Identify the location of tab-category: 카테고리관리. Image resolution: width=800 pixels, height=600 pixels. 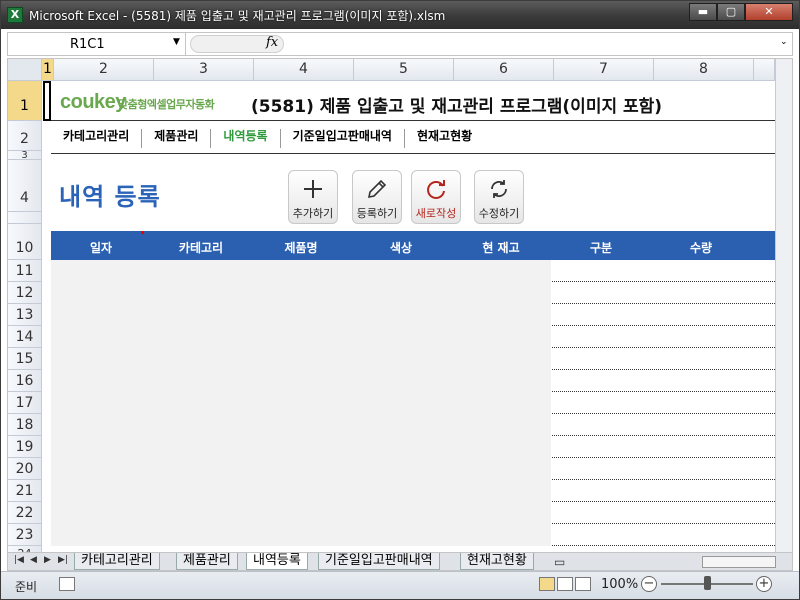
(117, 561).